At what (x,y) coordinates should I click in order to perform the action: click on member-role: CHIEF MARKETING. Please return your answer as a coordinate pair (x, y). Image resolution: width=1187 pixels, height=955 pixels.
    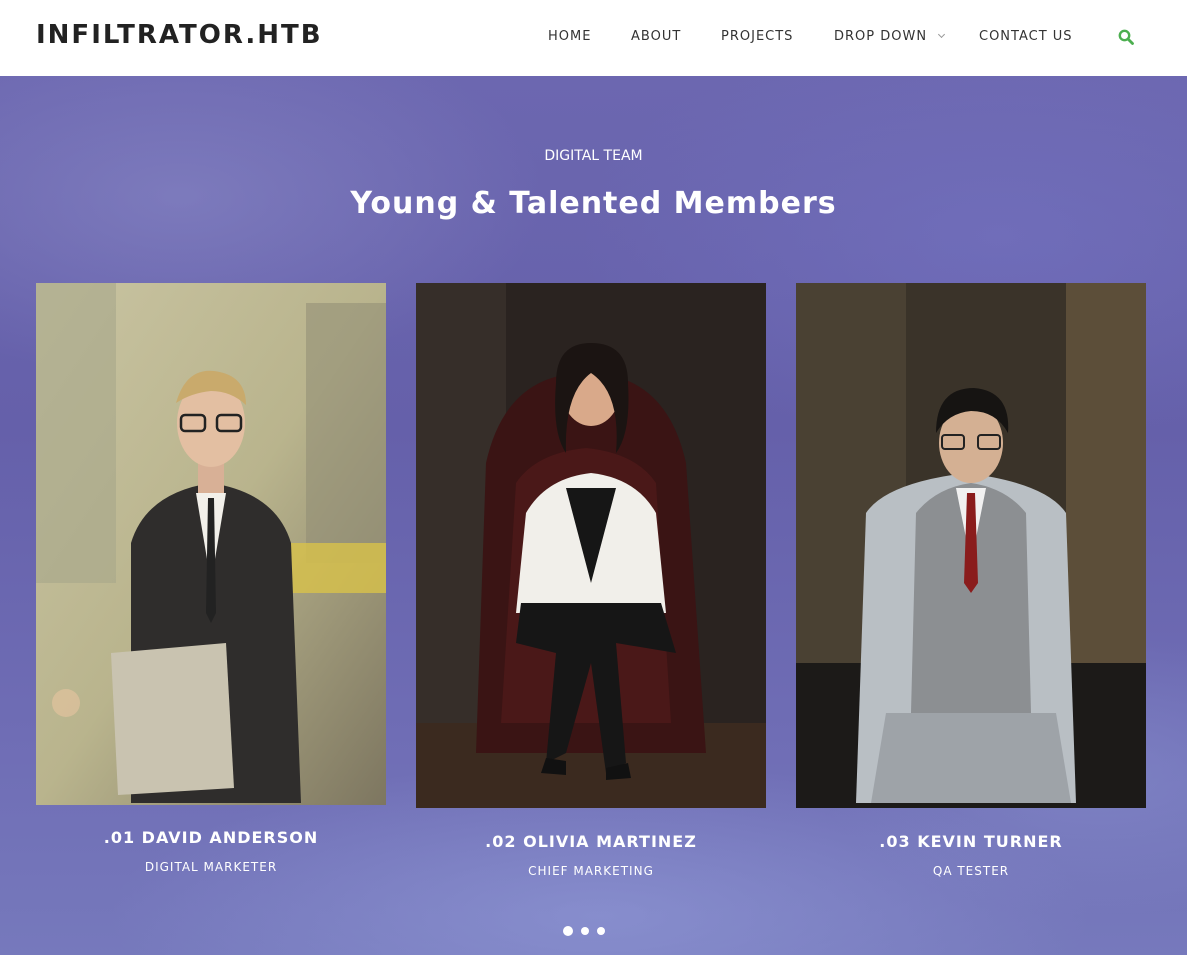
    Looking at the image, I should click on (591, 871).